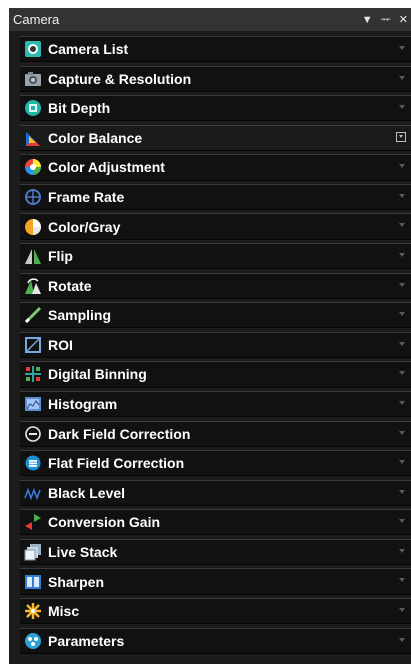  What do you see at coordinates (33, 196) in the screenshot?
I see `frame-rate-icon` at bounding box center [33, 196].